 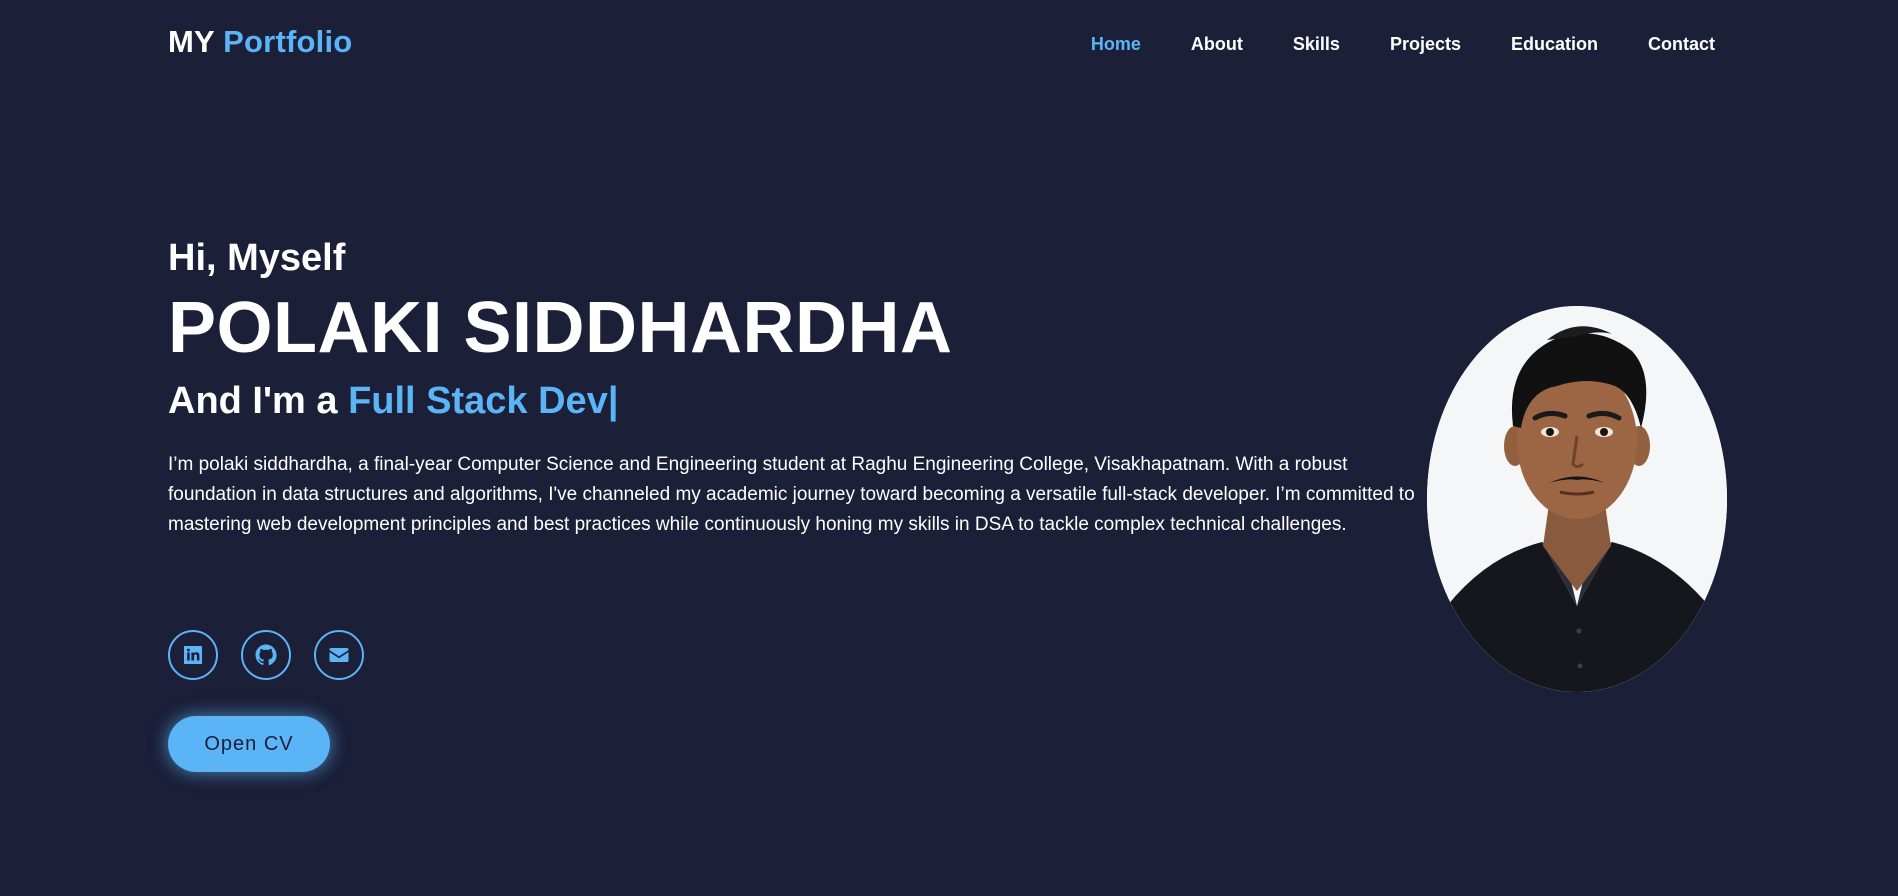 What do you see at coordinates (249, 744) in the screenshot?
I see `open-cv-button: Open CV` at bounding box center [249, 744].